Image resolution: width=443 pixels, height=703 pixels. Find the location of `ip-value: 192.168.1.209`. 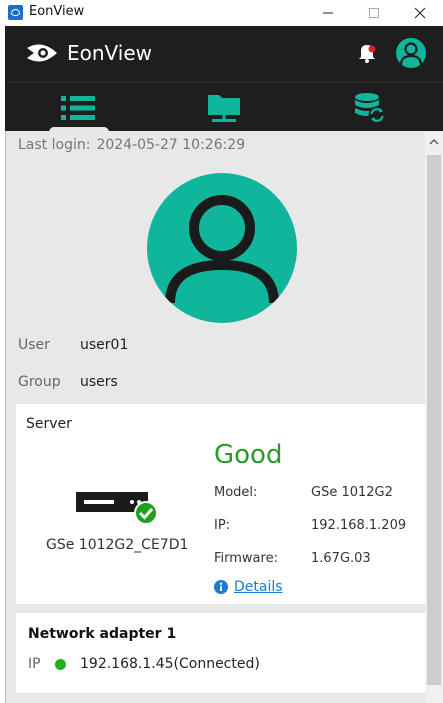

ip-value: 192.168.1.209 is located at coordinates (359, 525).